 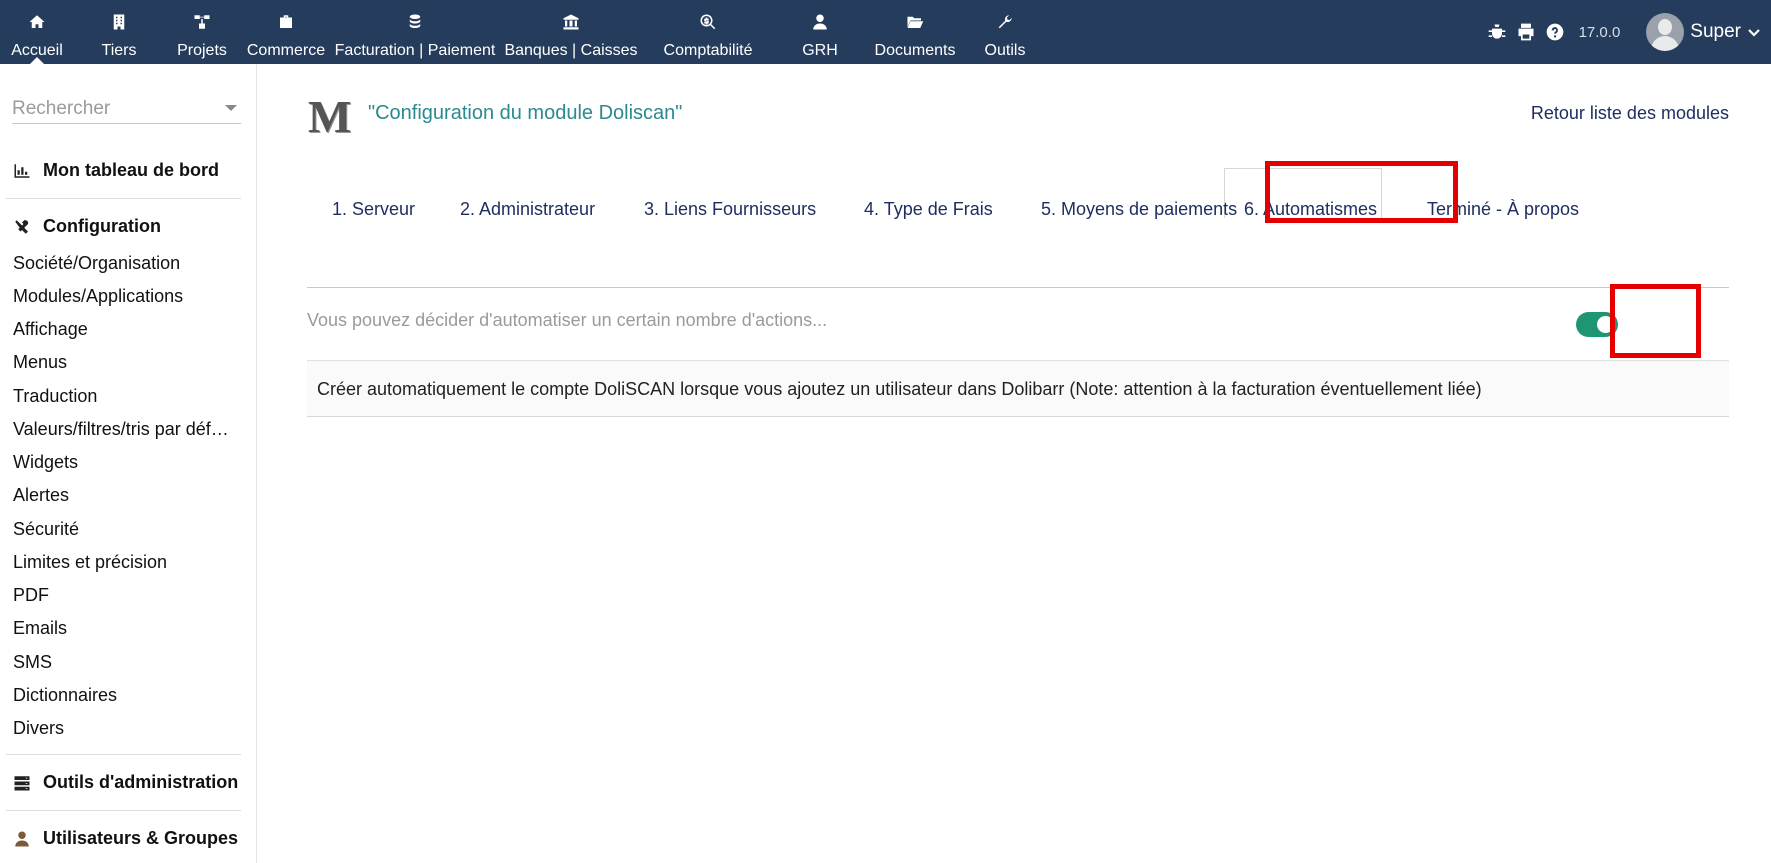 What do you see at coordinates (124, 662) in the screenshot?
I see `sidebar-item-sms: SMS` at bounding box center [124, 662].